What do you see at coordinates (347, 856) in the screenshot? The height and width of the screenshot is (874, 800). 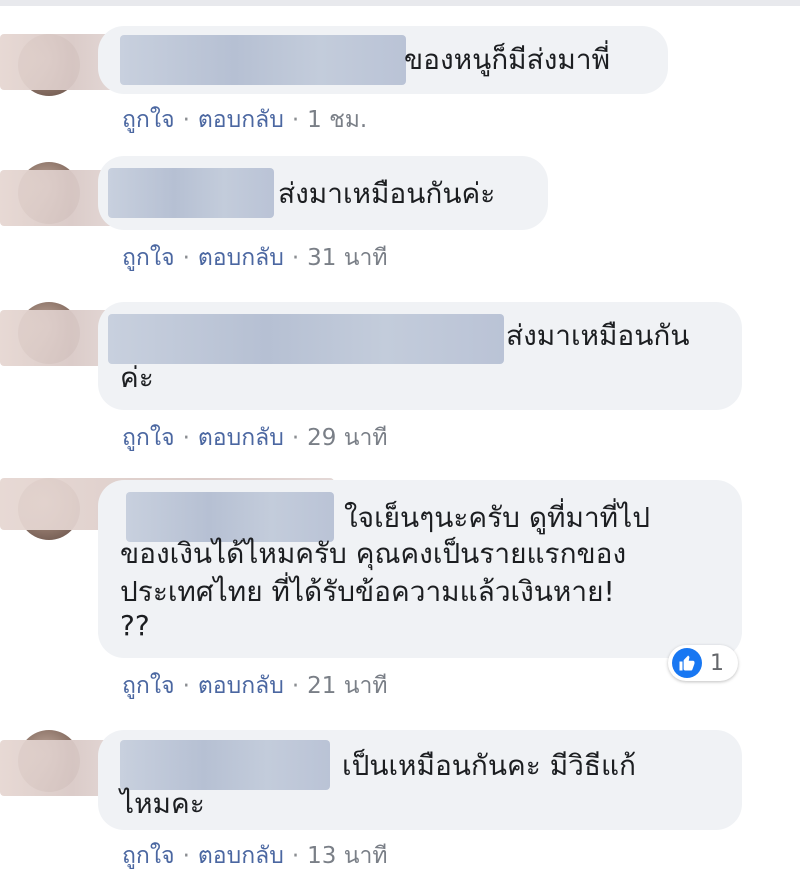 I see `timestamp: 13 นาที` at bounding box center [347, 856].